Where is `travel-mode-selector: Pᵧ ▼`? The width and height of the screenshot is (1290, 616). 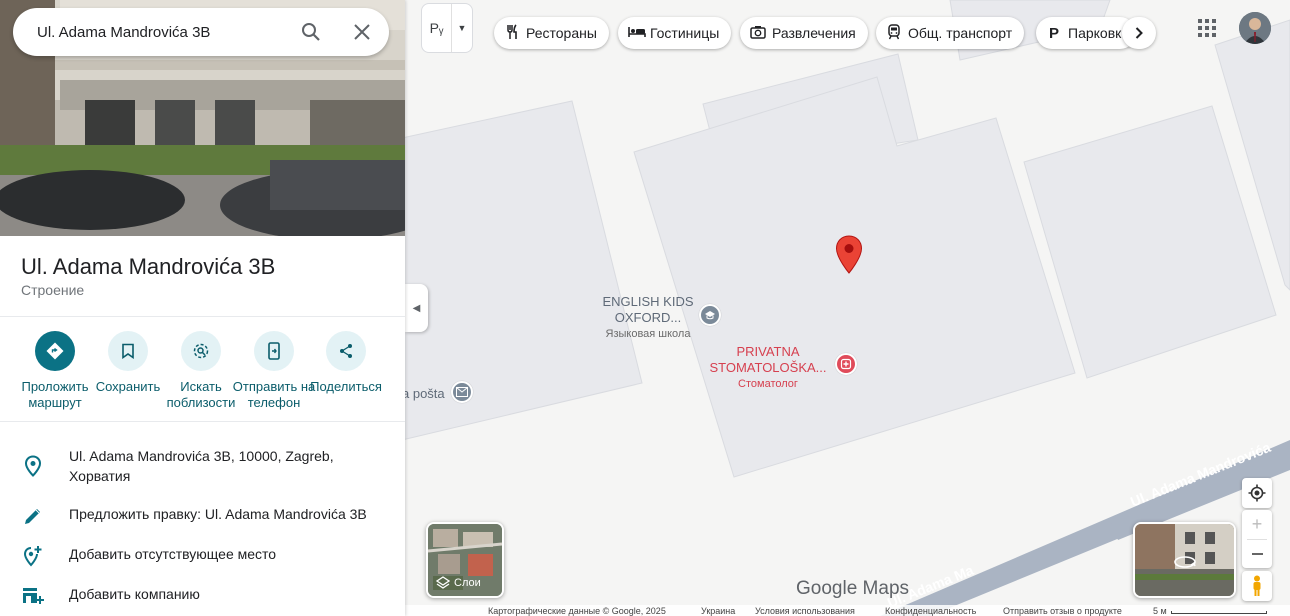 travel-mode-selector: Pᵧ ▼ is located at coordinates (447, 28).